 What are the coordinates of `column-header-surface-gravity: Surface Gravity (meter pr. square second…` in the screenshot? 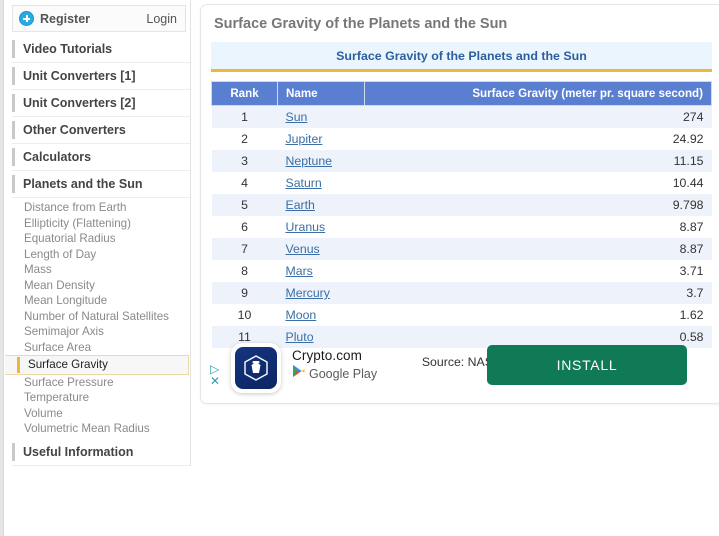 It's located at (538, 93).